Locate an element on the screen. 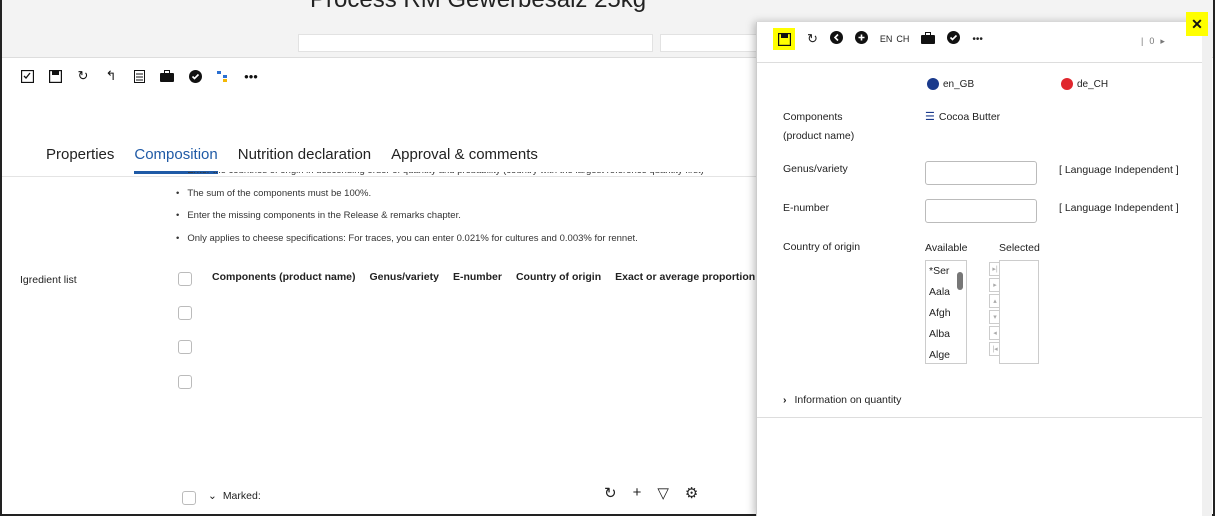  available-label: Available is located at coordinates (946, 248).